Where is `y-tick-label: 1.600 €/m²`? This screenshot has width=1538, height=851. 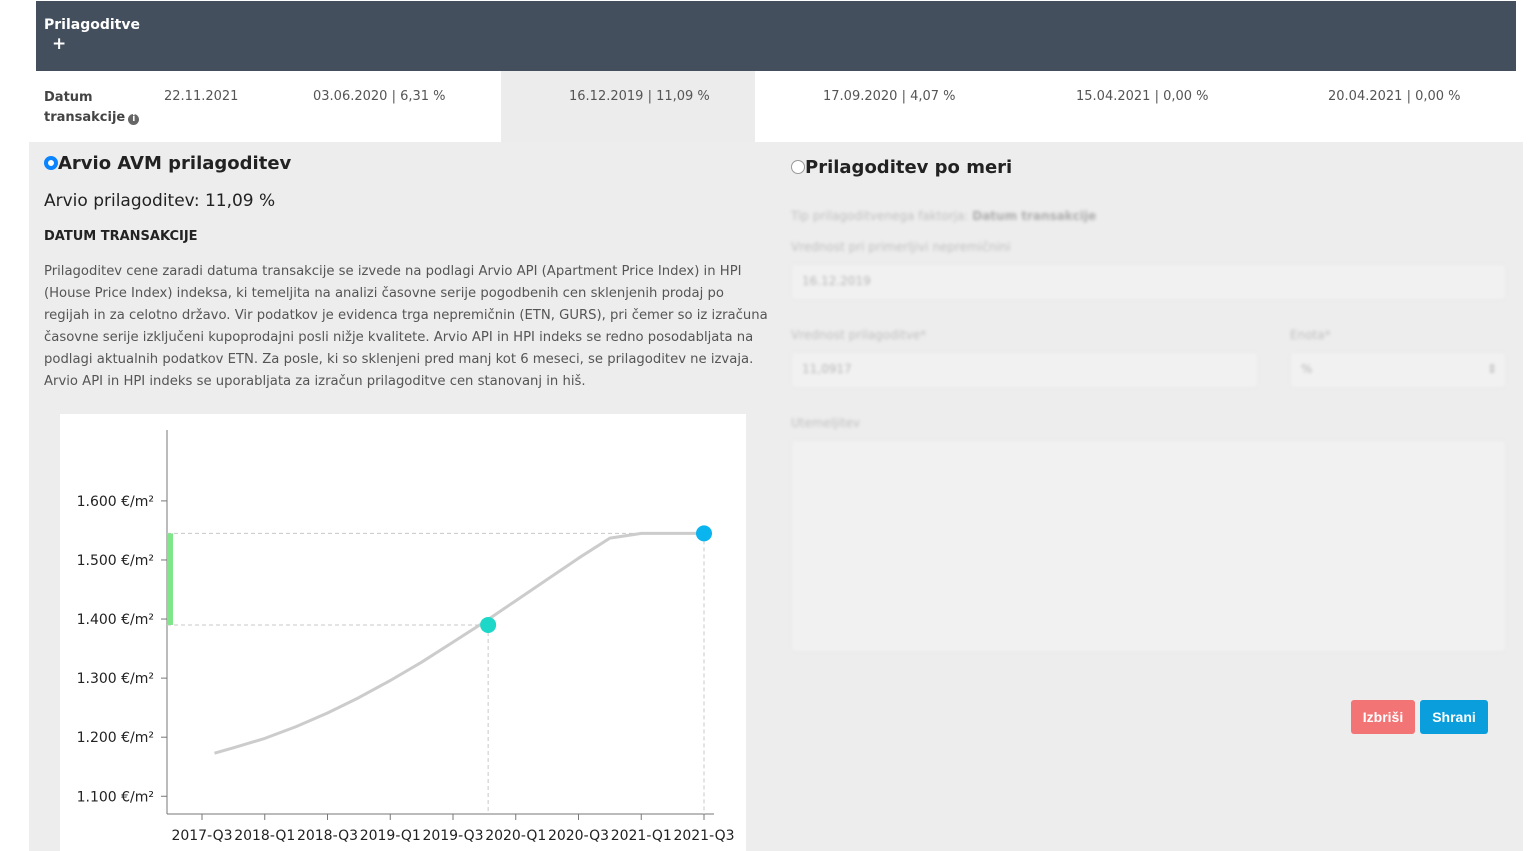
y-tick-label: 1.600 €/m² is located at coordinates (115, 502).